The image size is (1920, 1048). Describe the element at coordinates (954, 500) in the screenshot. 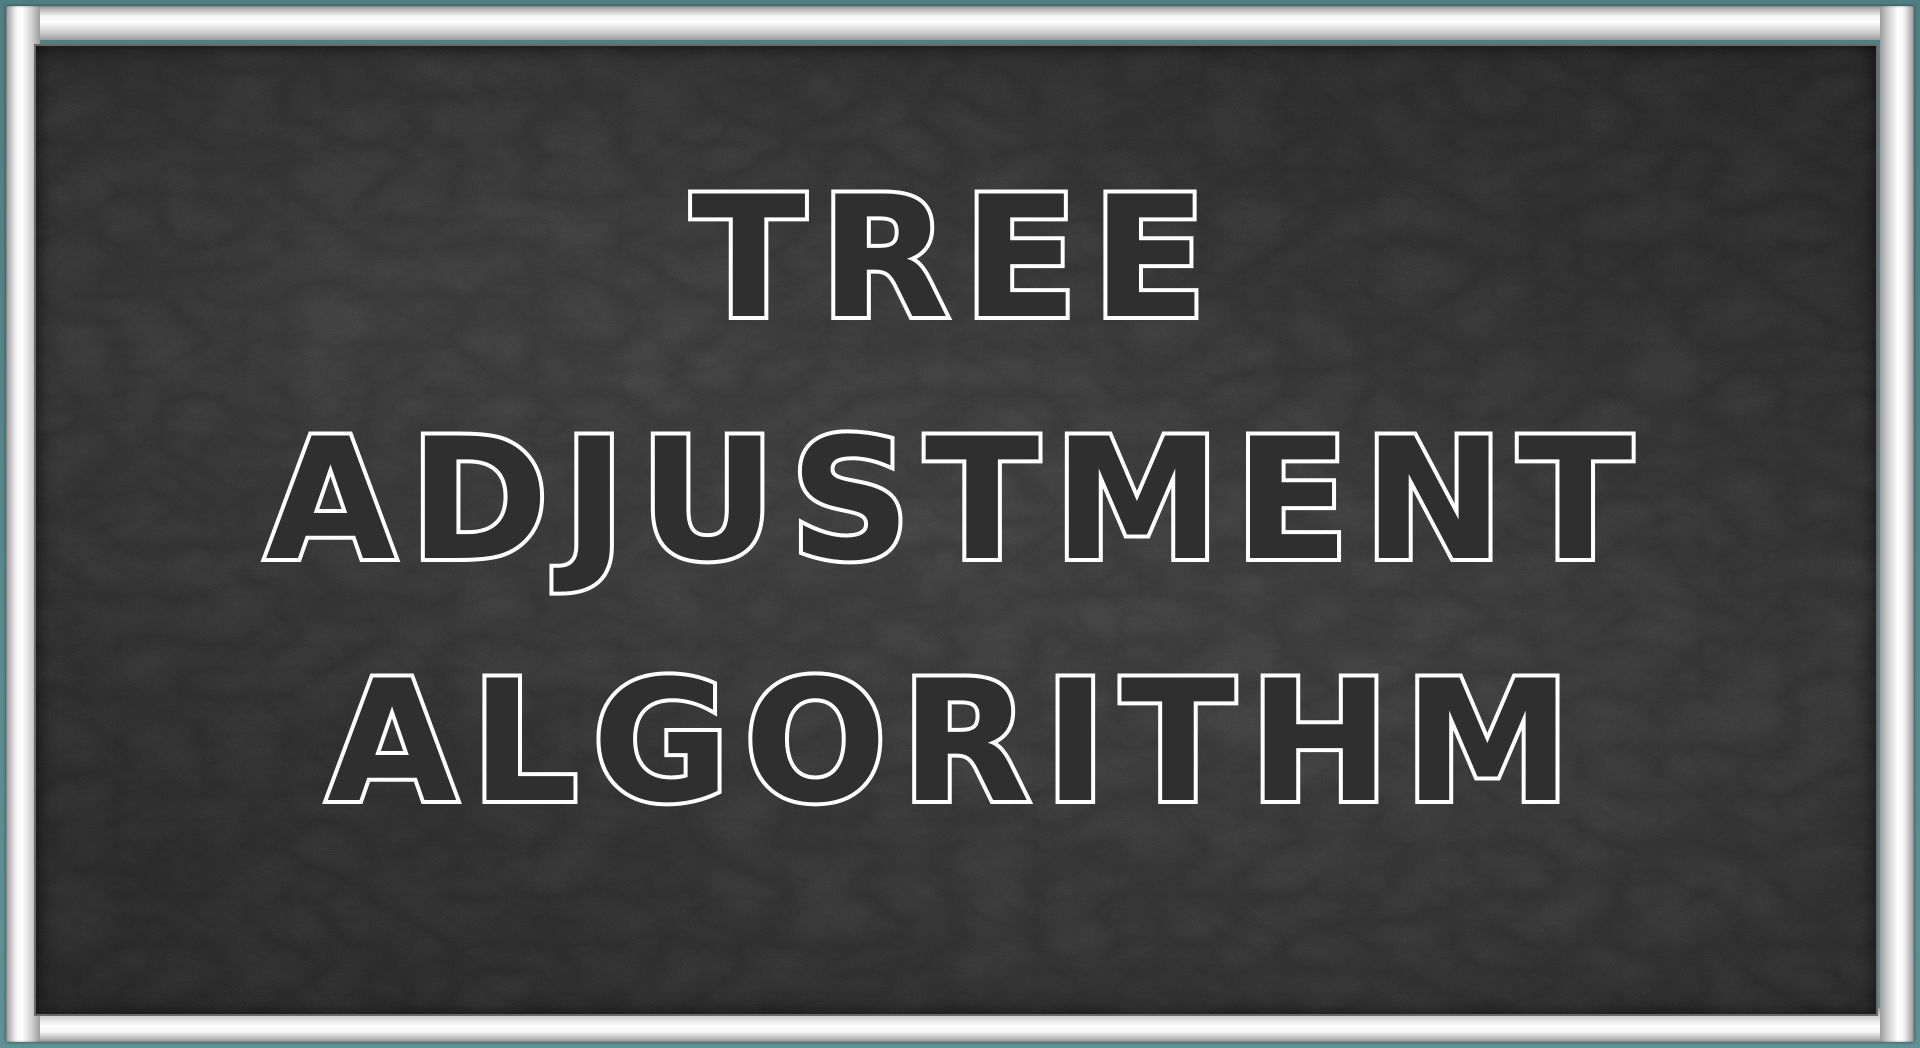

I see `title-line-2: ADJUSTMENT` at that location.